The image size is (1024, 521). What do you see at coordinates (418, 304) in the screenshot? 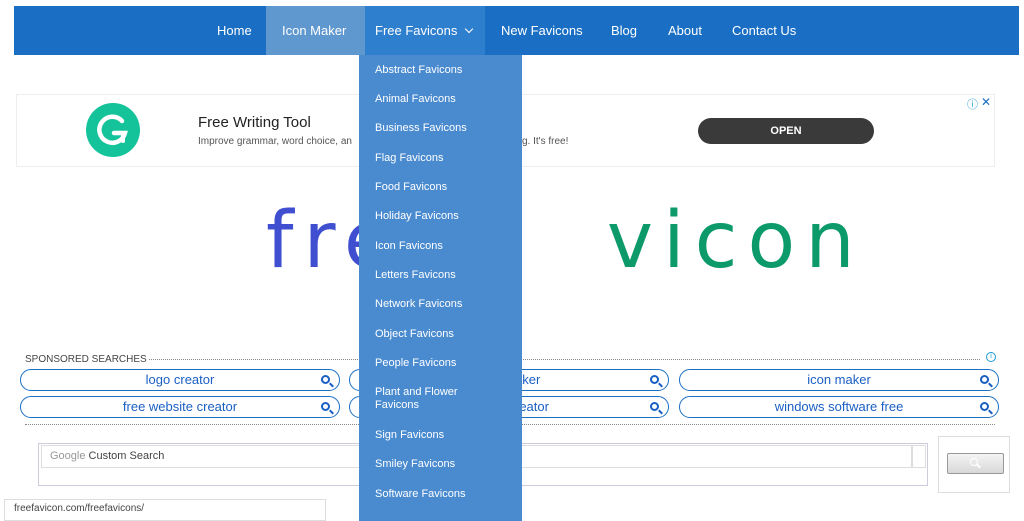
I see `dropdown-item-network: Network Favicons` at bounding box center [418, 304].